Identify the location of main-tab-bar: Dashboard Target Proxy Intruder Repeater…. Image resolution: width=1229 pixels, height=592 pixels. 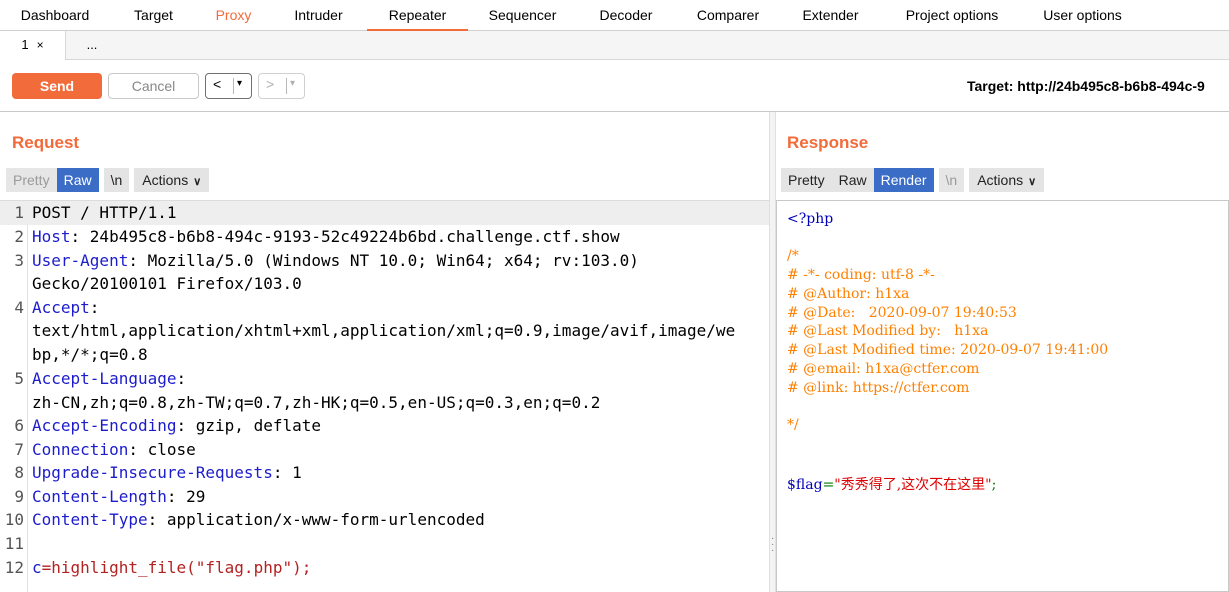
(614, 16).